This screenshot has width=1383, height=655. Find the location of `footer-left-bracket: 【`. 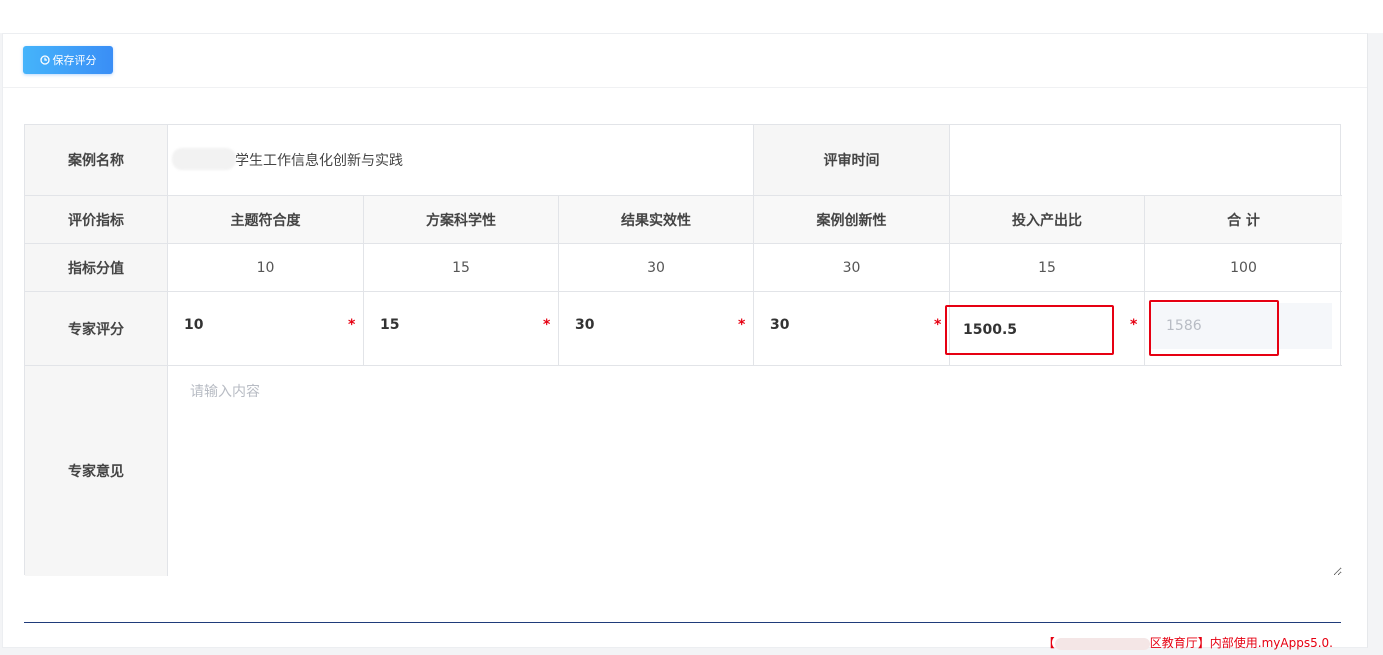

footer-left-bracket: 【 is located at coordinates (1048, 643).